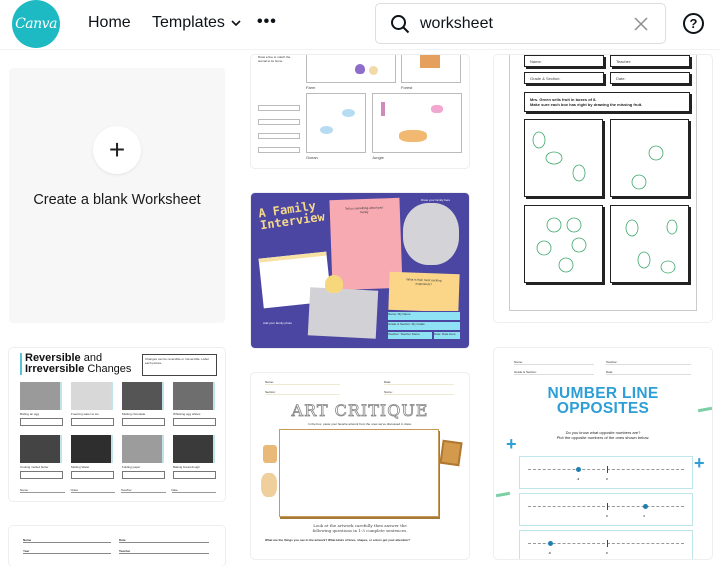 The image size is (720, 566). Describe the element at coordinates (270, 454) in the screenshot. I see `vase-doodle` at that location.